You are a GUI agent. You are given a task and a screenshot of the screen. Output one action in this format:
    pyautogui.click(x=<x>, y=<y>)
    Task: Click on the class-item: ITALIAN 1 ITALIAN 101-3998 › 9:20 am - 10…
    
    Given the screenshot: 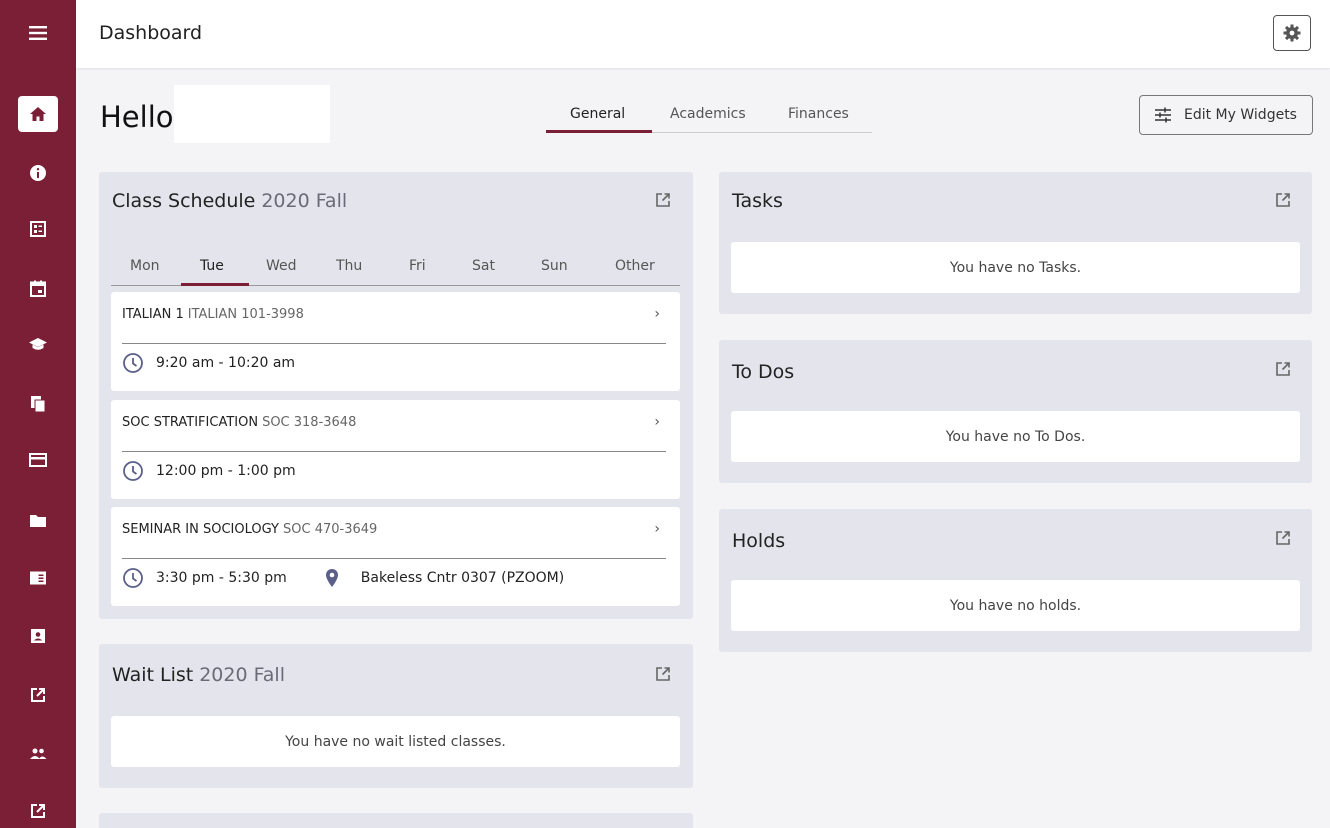 What is the action you would take?
    pyautogui.click(x=395, y=341)
    